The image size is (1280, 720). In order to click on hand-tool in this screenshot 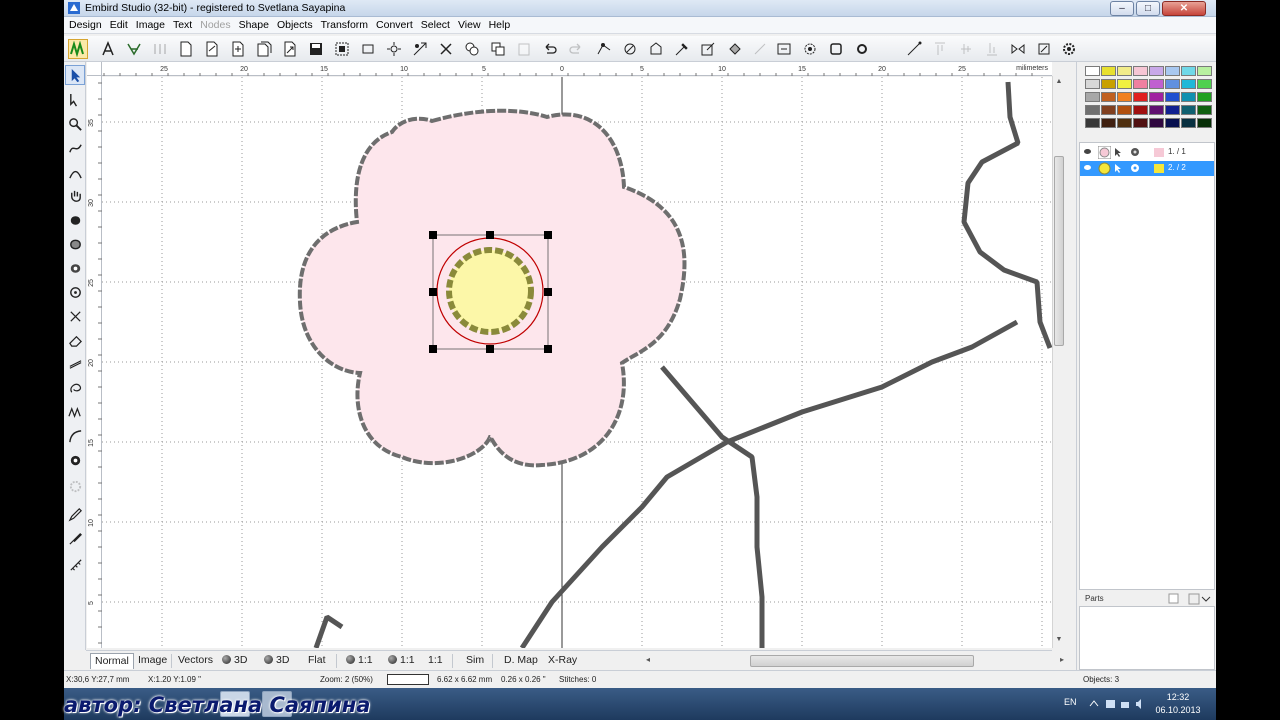, I will do `click(75, 196)`.